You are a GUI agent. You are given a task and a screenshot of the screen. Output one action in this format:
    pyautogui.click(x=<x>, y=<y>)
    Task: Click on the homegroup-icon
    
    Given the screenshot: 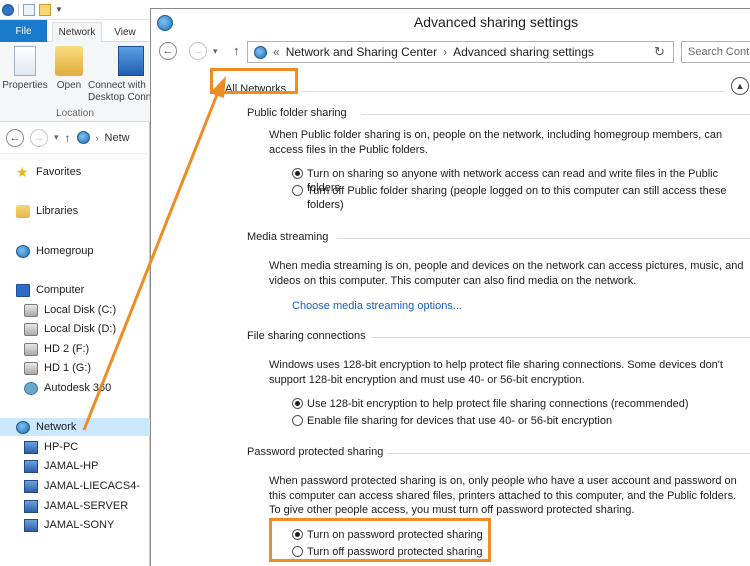 What is the action you would take?
    pyautogui.click(x=23, y=251)
    